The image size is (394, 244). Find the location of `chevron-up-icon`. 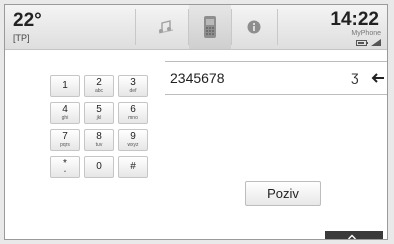

chevron-up-icon is located at coordinates (352, 236).